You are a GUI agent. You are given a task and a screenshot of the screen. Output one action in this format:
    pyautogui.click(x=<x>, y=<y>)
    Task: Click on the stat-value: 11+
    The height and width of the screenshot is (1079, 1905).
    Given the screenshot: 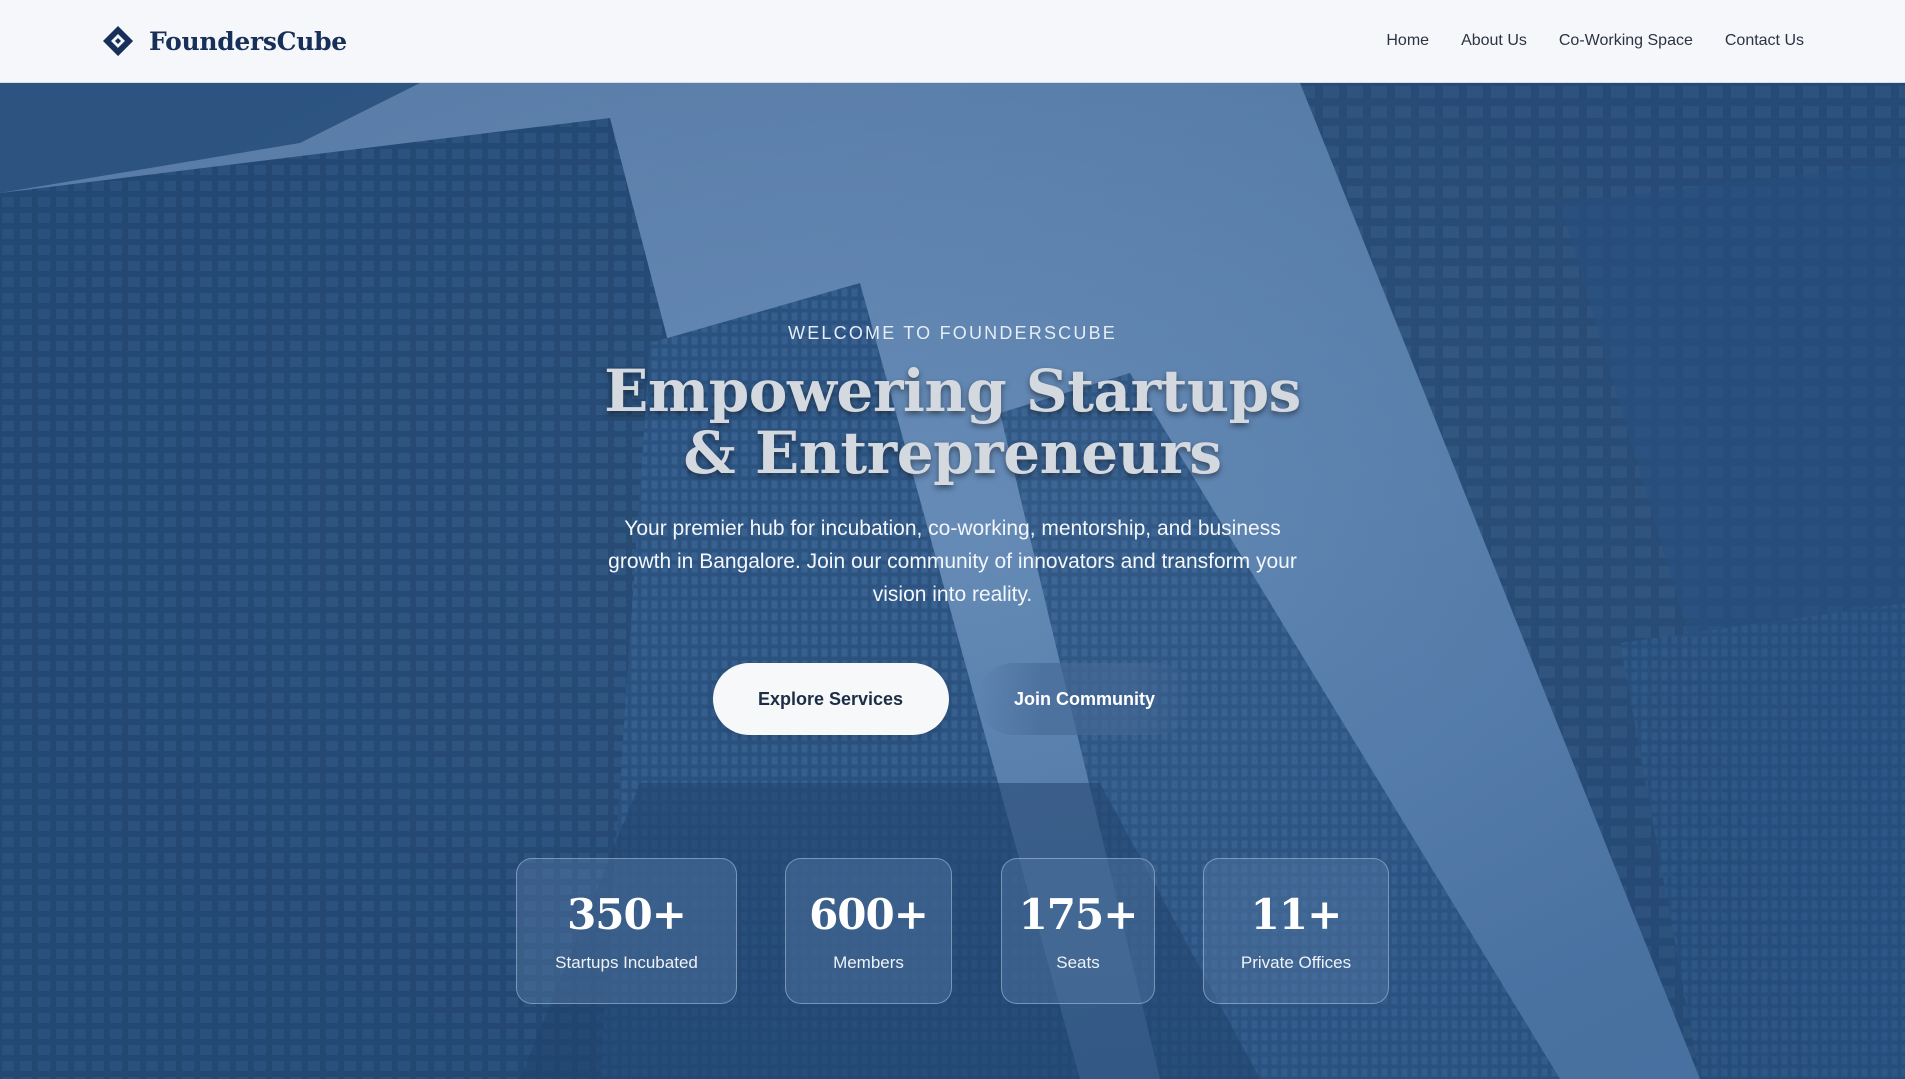 What is the action you would take?
    pyautogui.click(x=1296, y=914)
    